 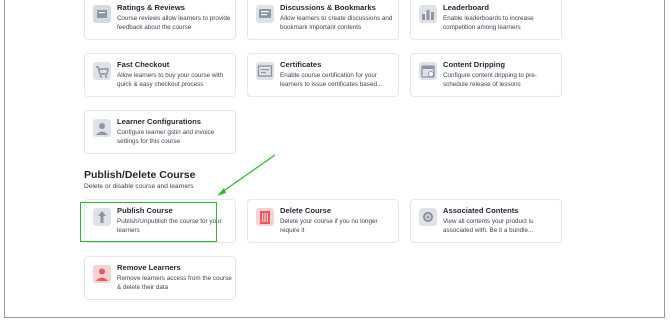 What do you see at coordinates (481, 210) in the screenshot?
I see `card-title: Associated Contents` at bounding box center [481, 210].